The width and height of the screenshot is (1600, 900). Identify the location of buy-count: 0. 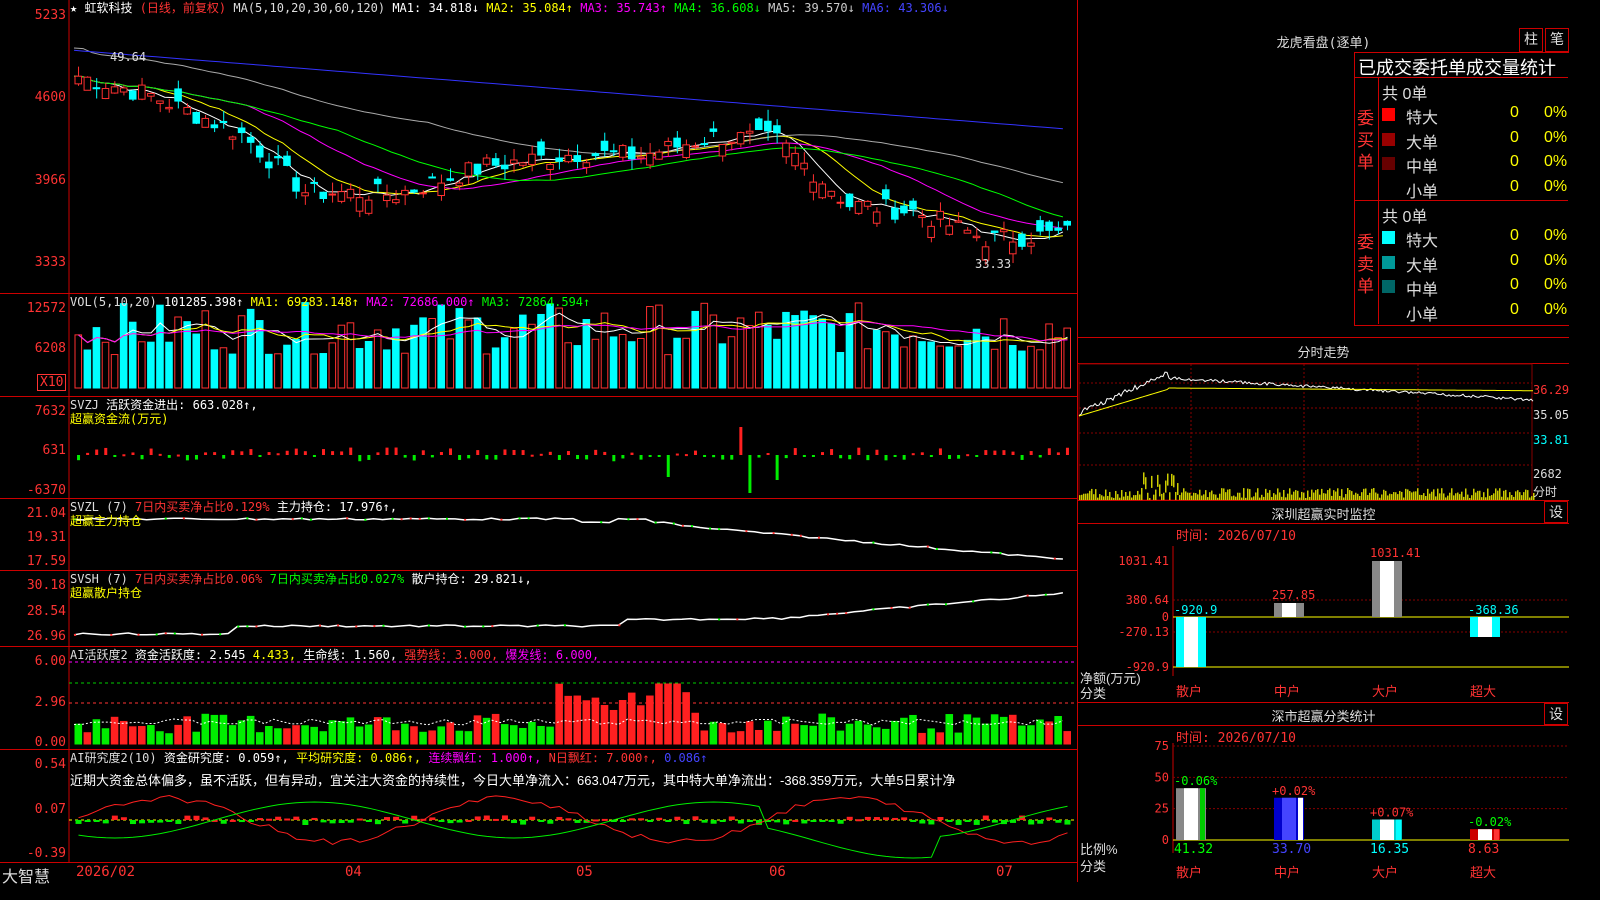
(1514, 186).